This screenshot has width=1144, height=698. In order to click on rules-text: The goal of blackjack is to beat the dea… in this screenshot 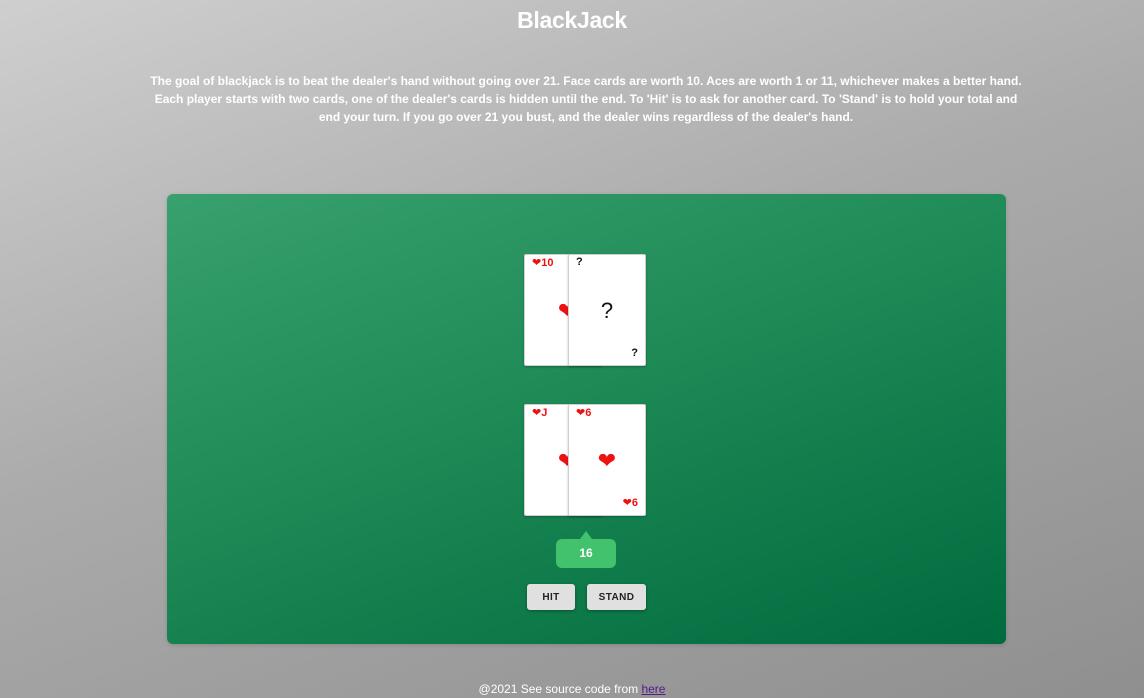, I will do `click(586, 99)`.